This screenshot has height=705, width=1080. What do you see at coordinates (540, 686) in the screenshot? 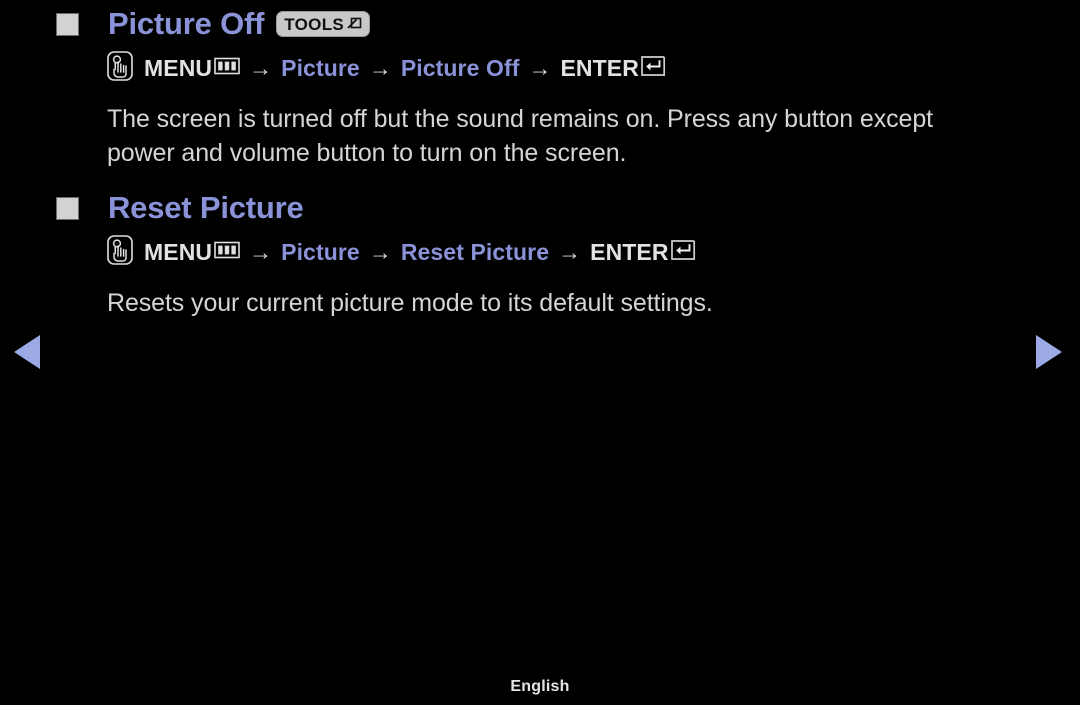
I see `footer-language-label: English` at bounding box center [540, 686].